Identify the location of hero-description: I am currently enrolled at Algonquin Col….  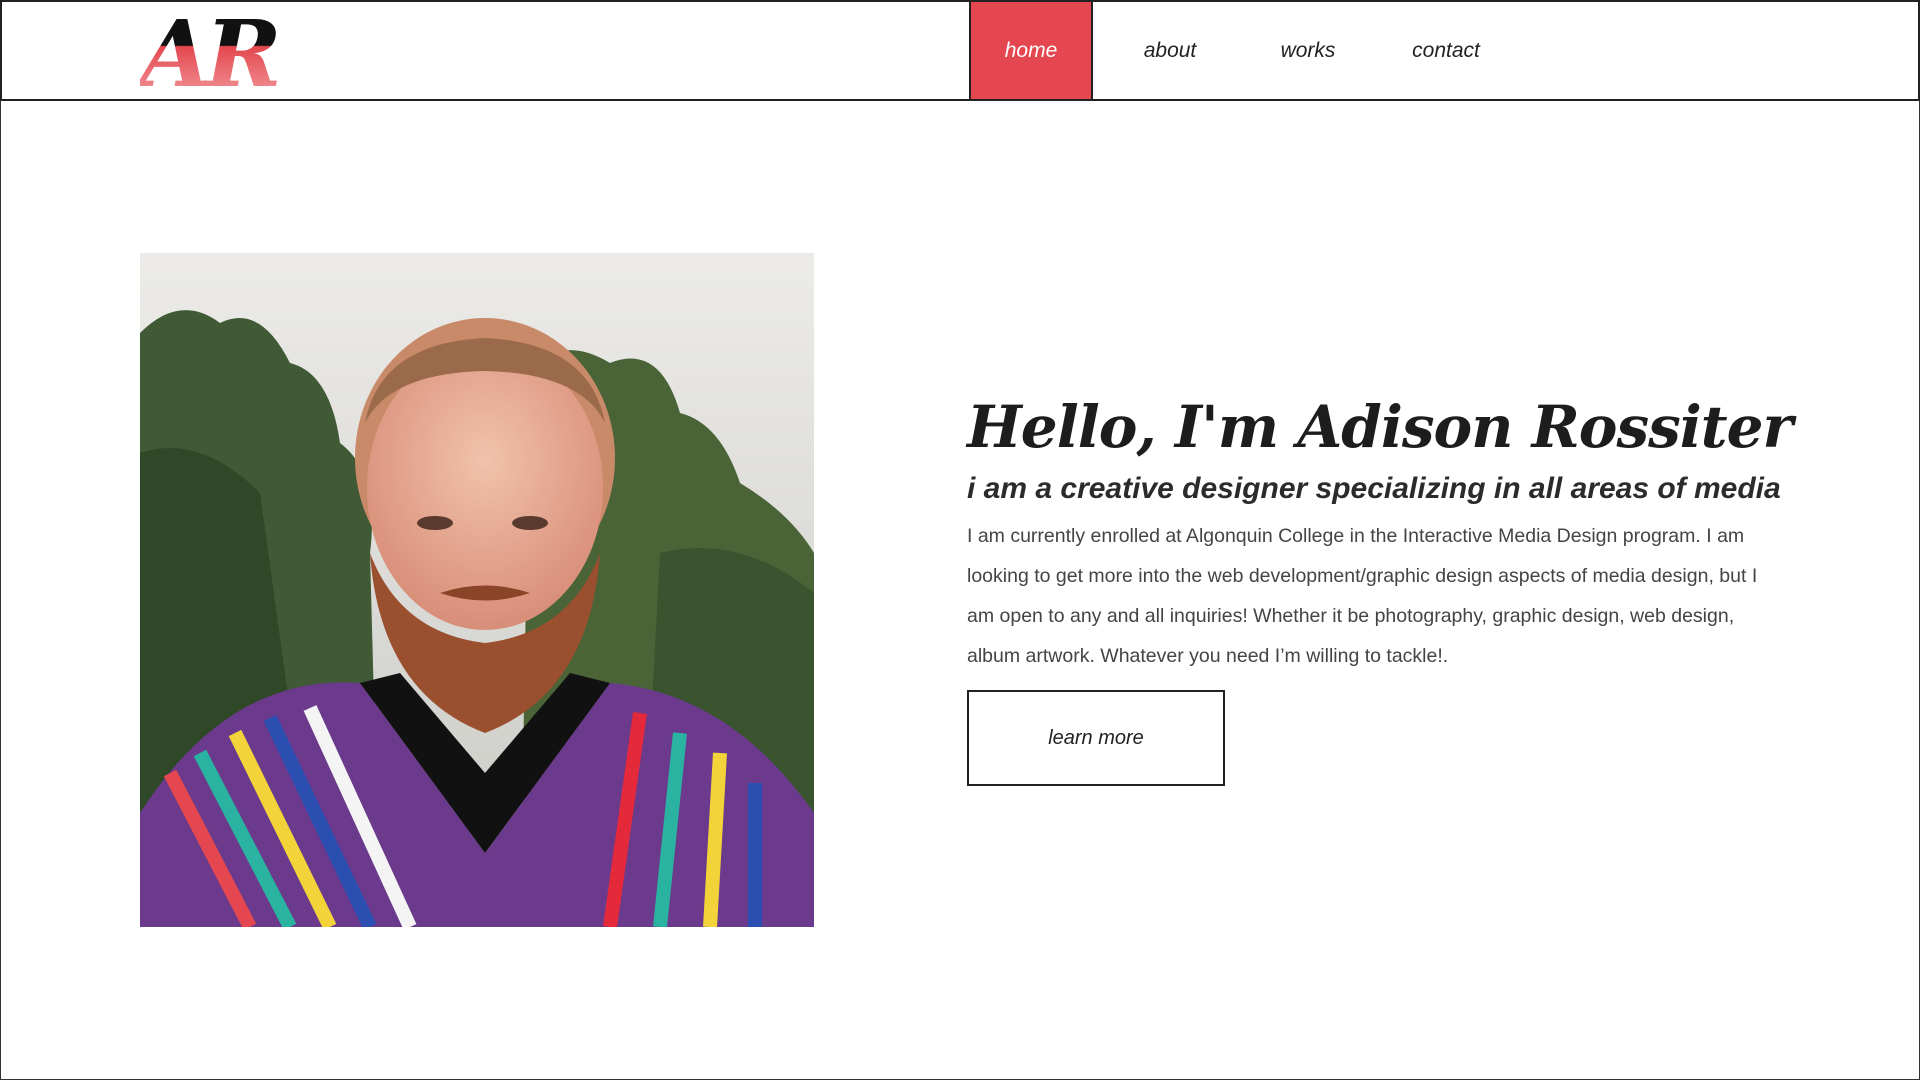
(1362, 596).